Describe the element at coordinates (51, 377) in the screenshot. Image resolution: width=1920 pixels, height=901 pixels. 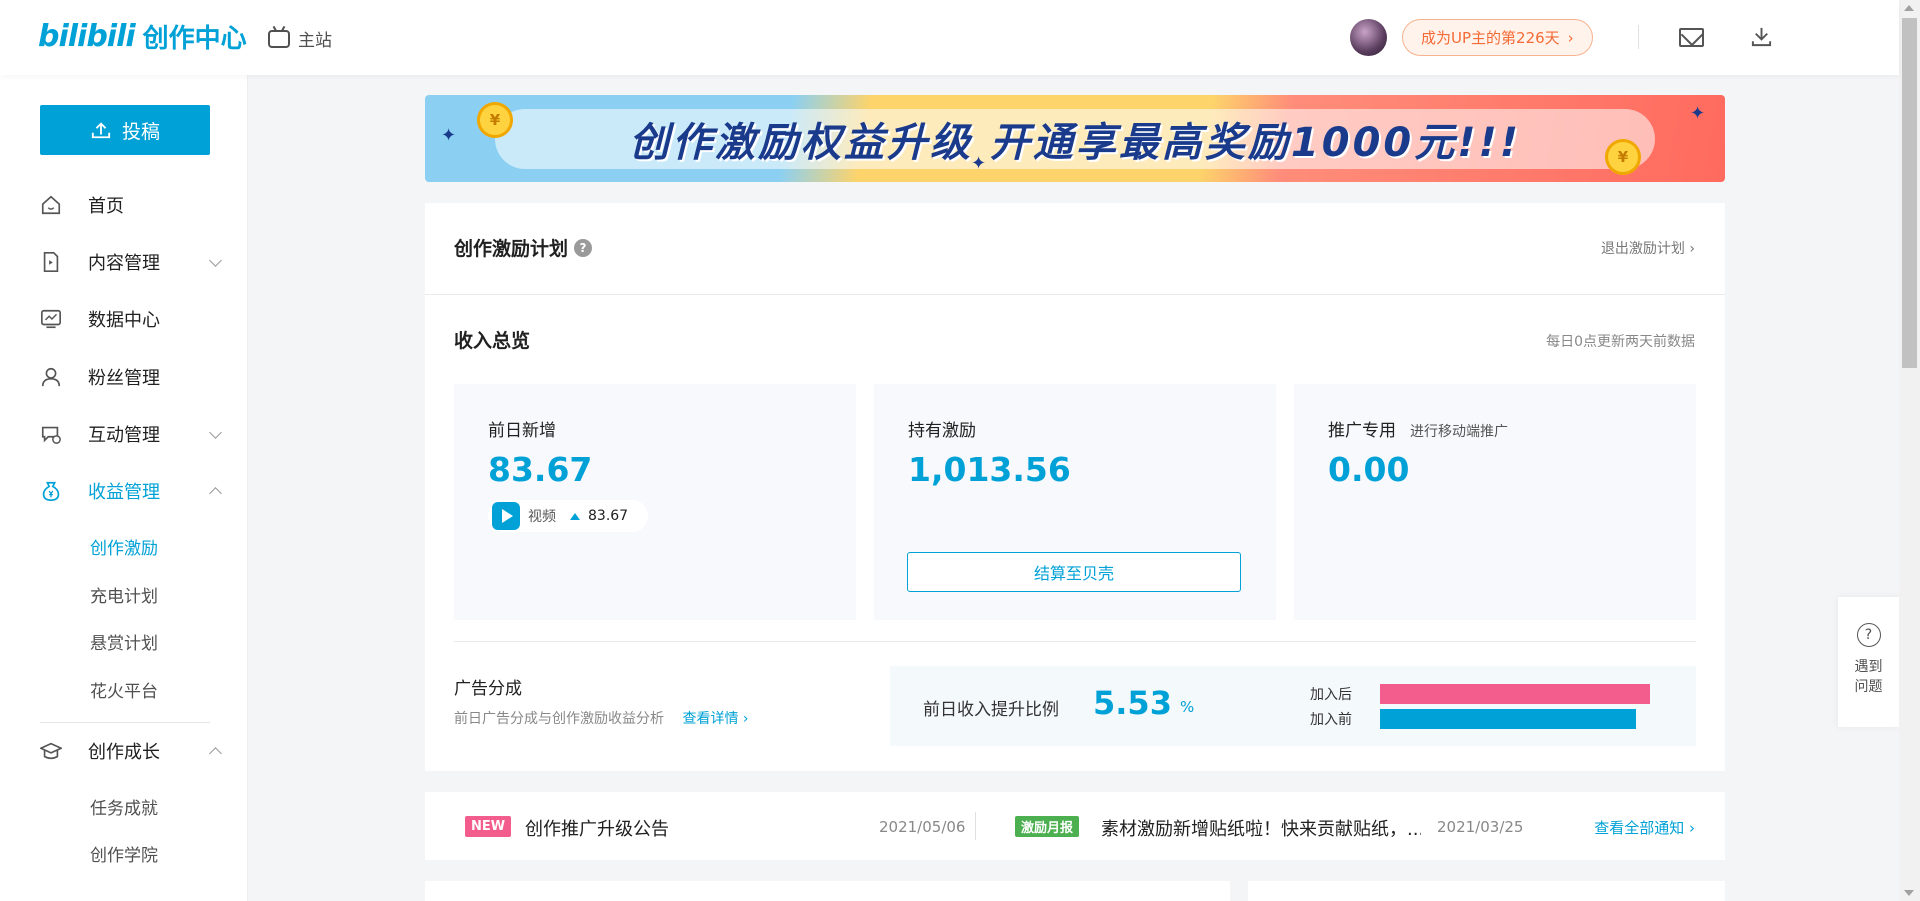
I see `fans-icon` at that location.